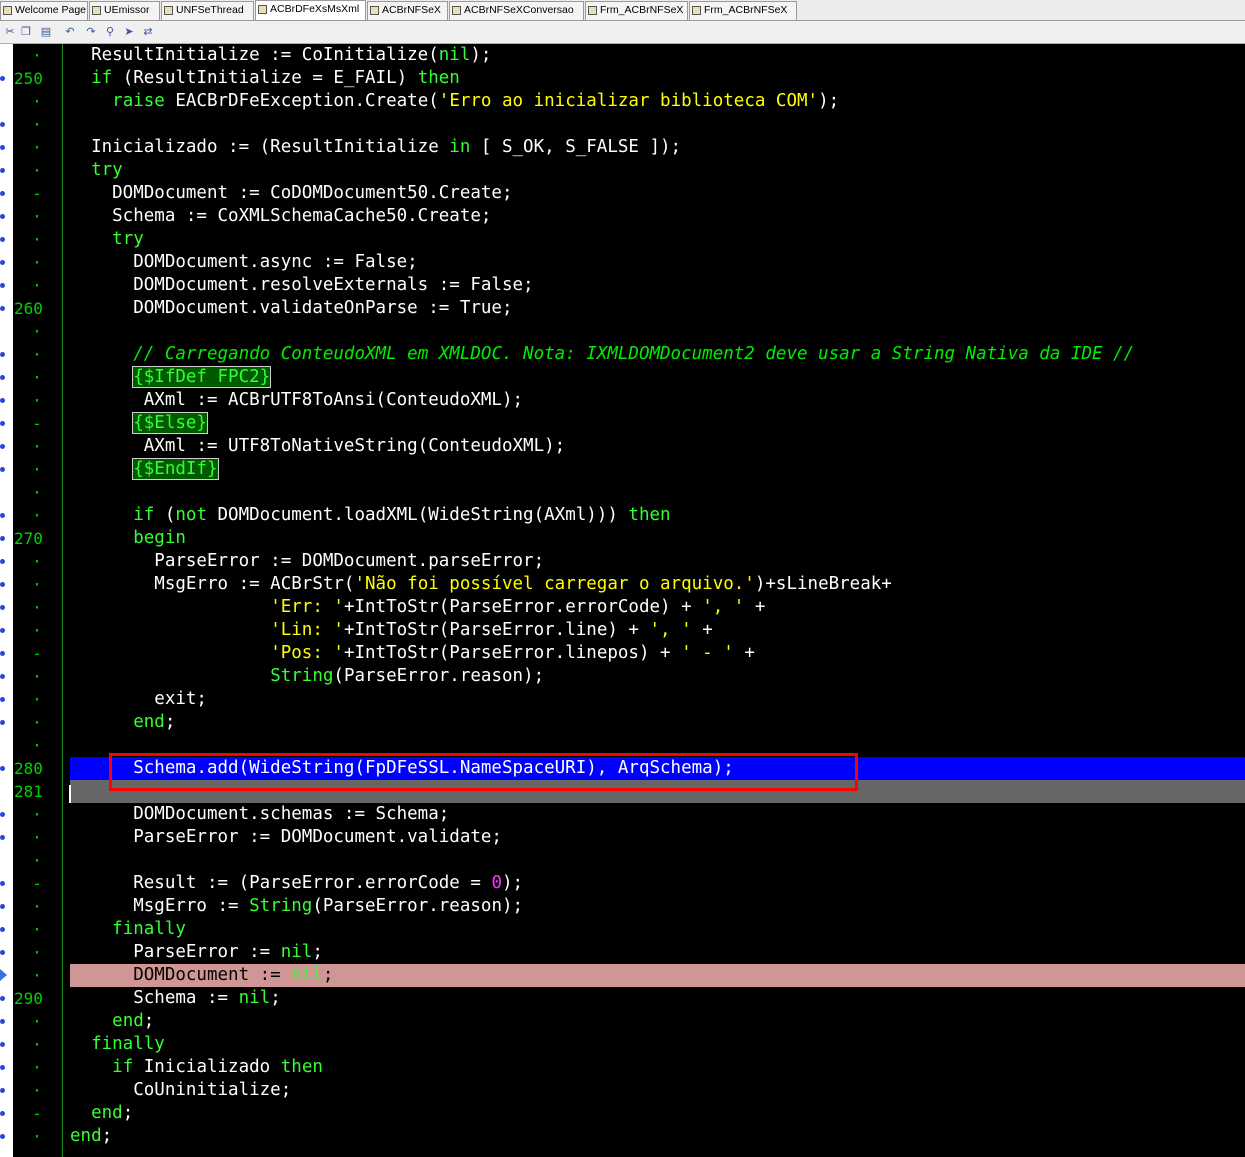 This screenshot has width=1245, height=1157. Describe the element at coordinates (657, 952) in the screenshot. I see `code-line-288: ParseError := nil;` at that location.